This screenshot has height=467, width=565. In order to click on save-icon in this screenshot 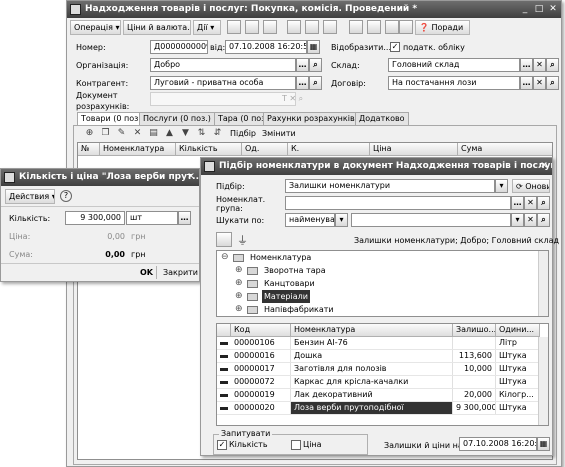, I will do `click(234, 27)`.